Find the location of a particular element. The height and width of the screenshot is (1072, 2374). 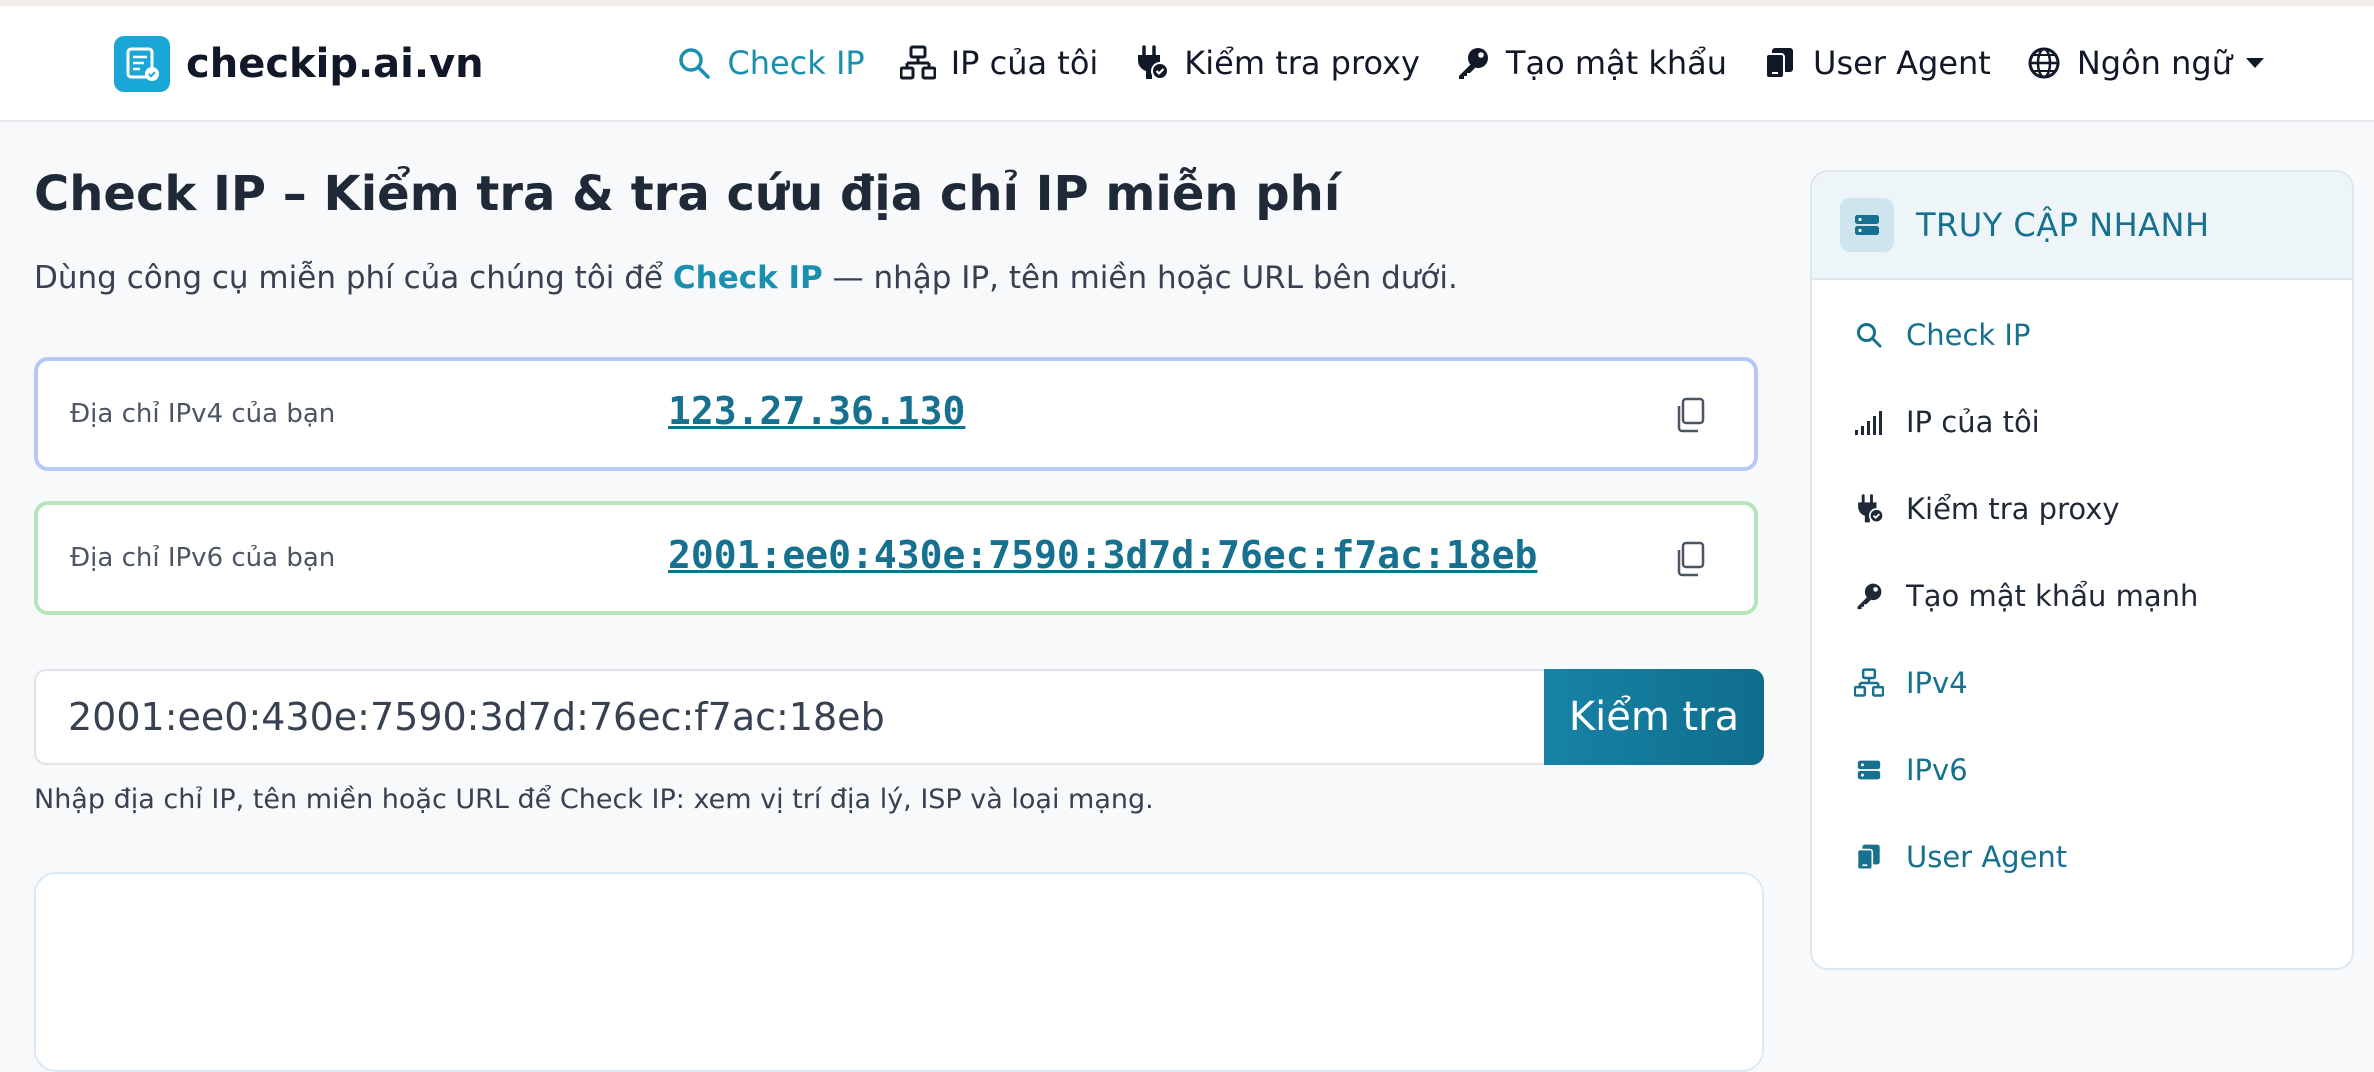

ipv4-card: Địa chỉ IPv4 của bạn 123.27.36.130 is located at coordinates (896, 414).